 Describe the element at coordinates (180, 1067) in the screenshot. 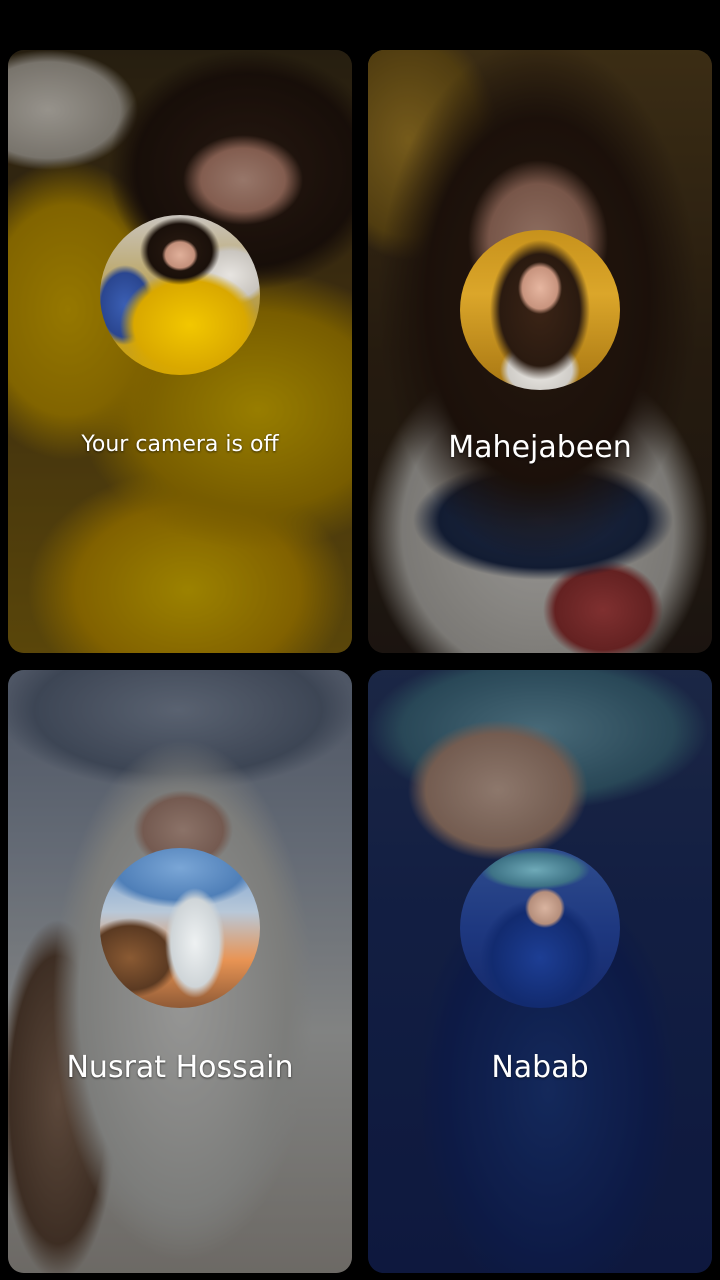

I see `participant-name: Nusrat Hossain` at that location.